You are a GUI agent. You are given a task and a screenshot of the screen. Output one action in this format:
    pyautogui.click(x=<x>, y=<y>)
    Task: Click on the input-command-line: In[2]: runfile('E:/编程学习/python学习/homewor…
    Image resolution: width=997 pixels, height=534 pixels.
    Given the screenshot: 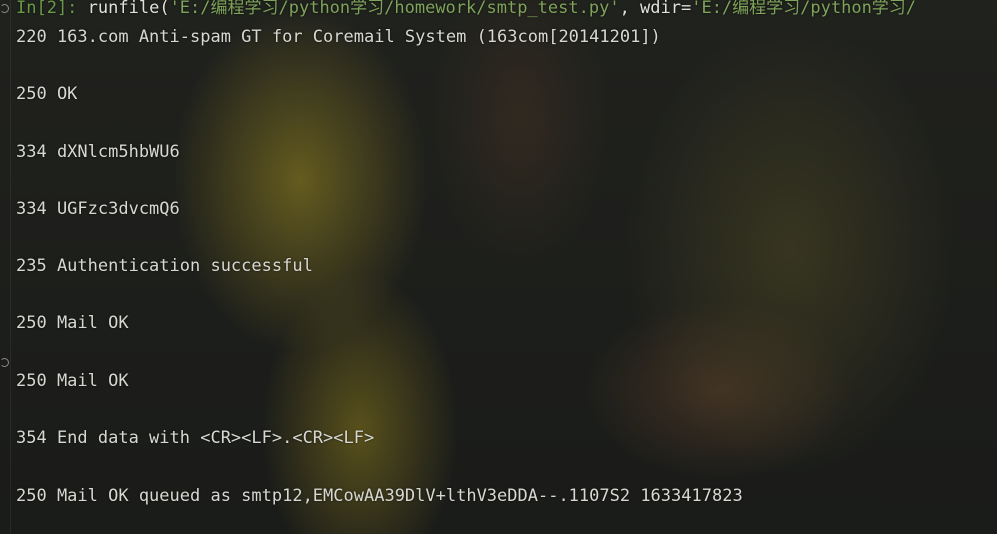 What is the action you would take?
    pyautogui.click(x=466, y=9)
    